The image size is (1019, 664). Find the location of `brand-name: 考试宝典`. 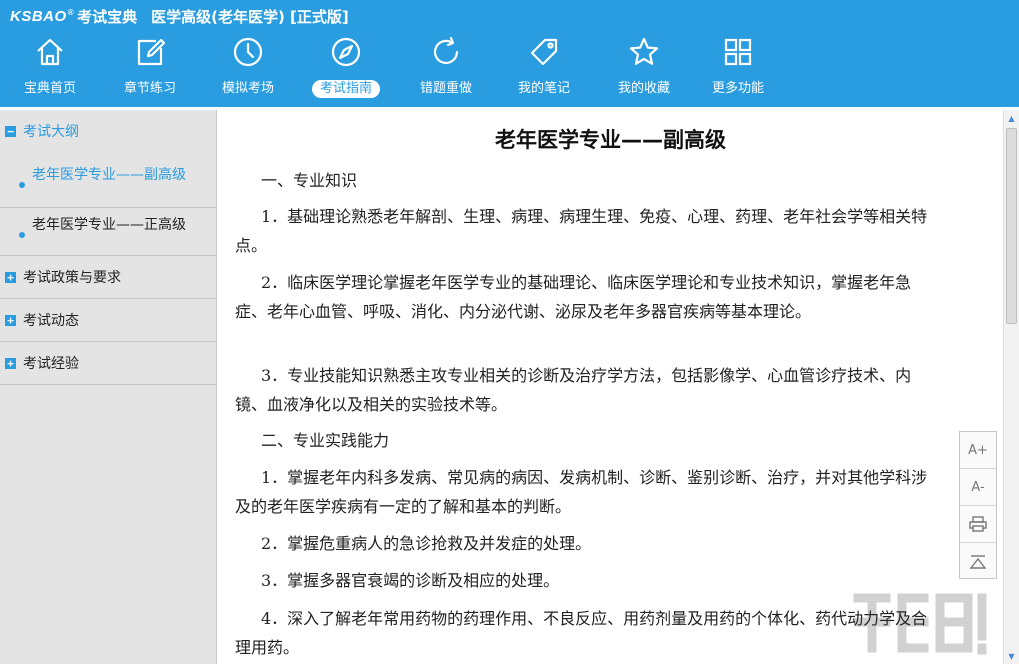

brand-name: 考试宝典 is located at coordinates (107, 16).